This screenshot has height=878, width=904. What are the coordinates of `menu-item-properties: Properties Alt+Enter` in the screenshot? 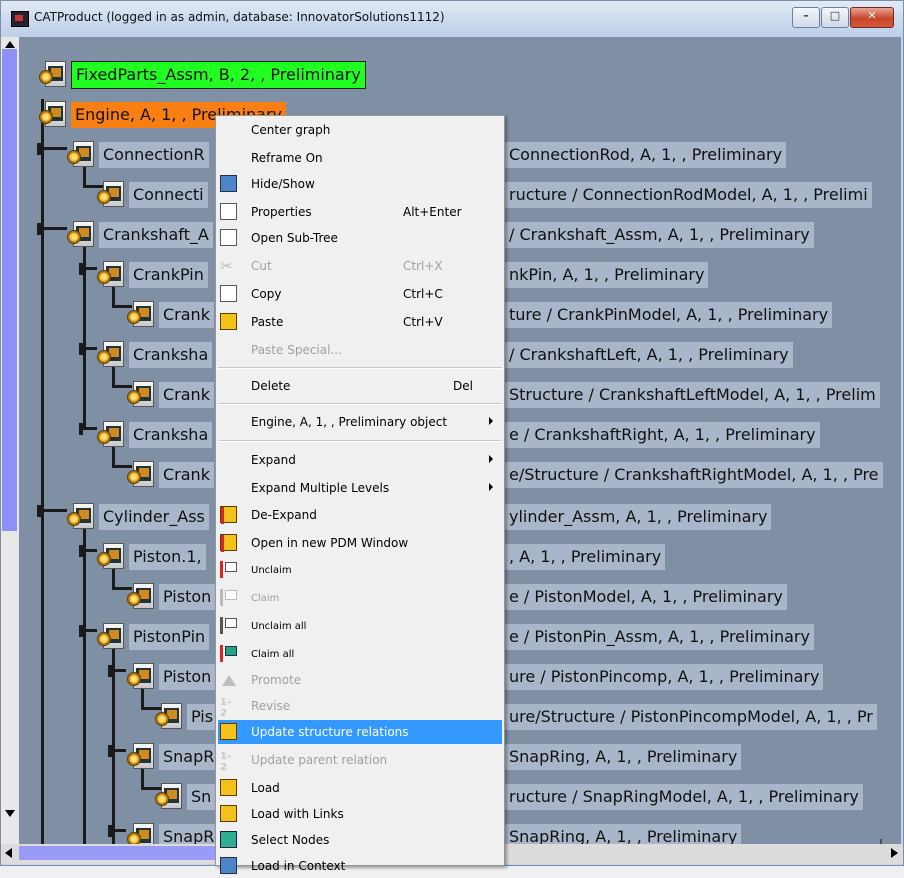 It's located at (360, 212).